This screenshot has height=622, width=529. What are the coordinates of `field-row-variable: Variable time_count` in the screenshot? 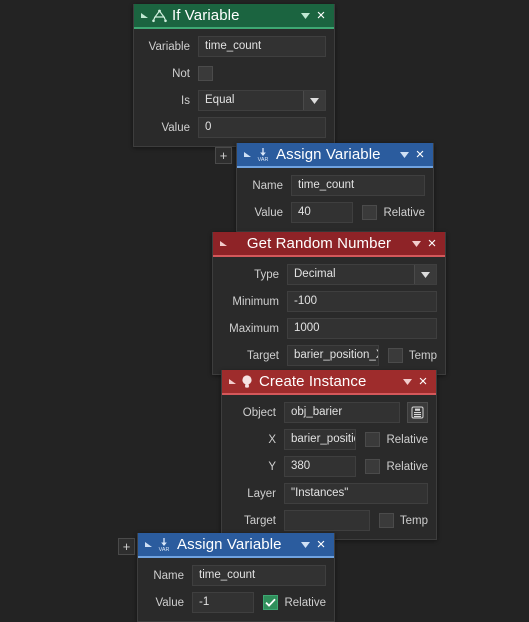 It's located at (234, 46).